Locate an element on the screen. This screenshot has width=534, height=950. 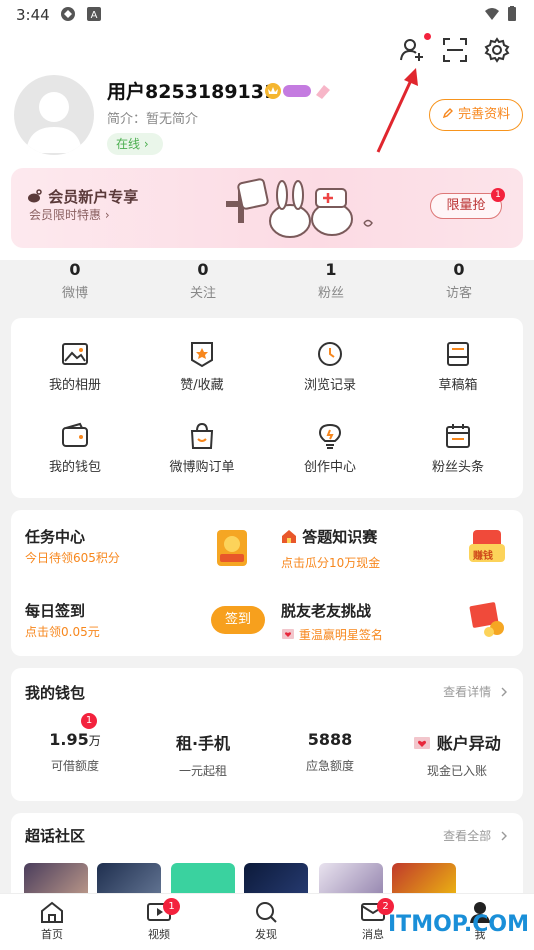
grid-item-history: 浏览记录 is located at coordinates (330, 366).